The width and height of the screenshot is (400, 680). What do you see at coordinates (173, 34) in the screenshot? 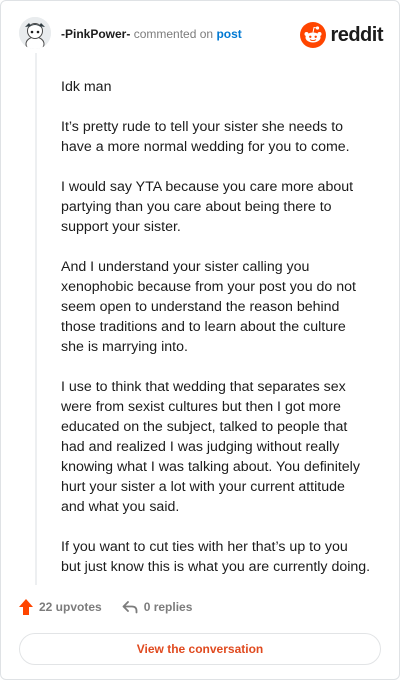
I see `comment-verb: commented on` at bounding box center [173, 34].